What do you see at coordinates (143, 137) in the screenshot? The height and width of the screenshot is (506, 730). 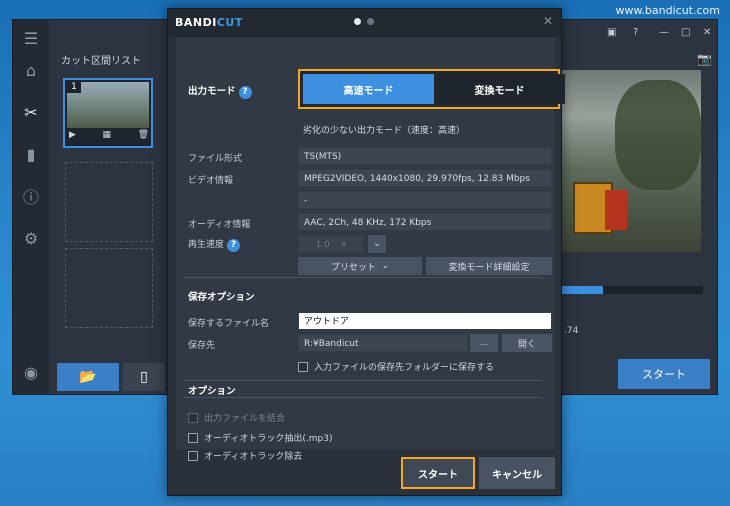 I see `trash-icon: 🗑` at bounding box center [143, 137].